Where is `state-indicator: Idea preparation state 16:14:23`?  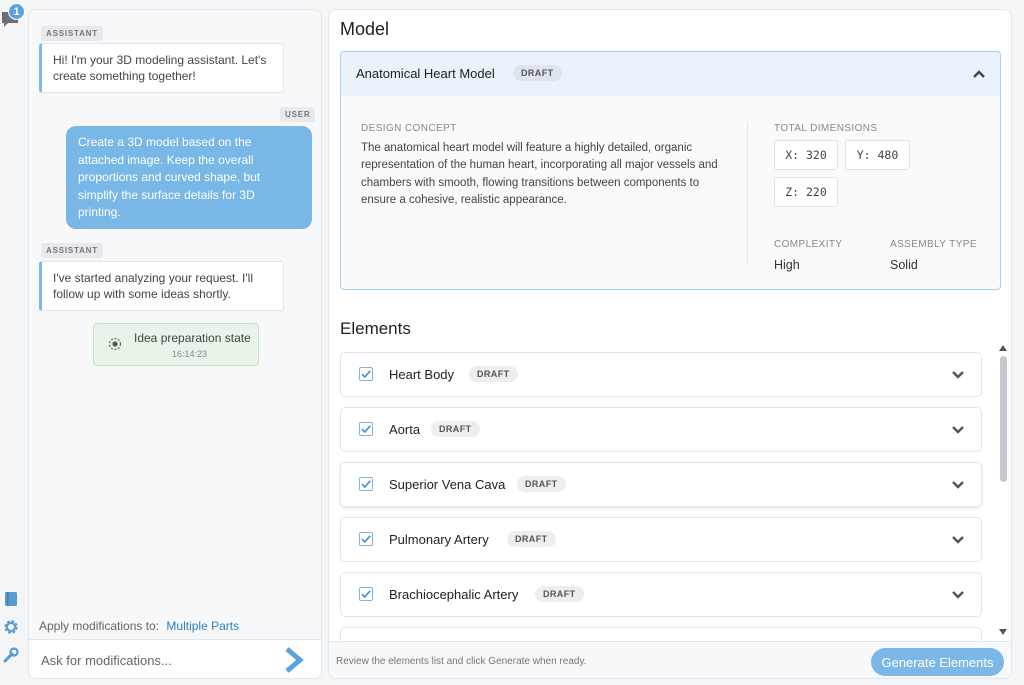 state-indicator: Idea preparation state 16:14:23 is located at coordinates (176, 344).